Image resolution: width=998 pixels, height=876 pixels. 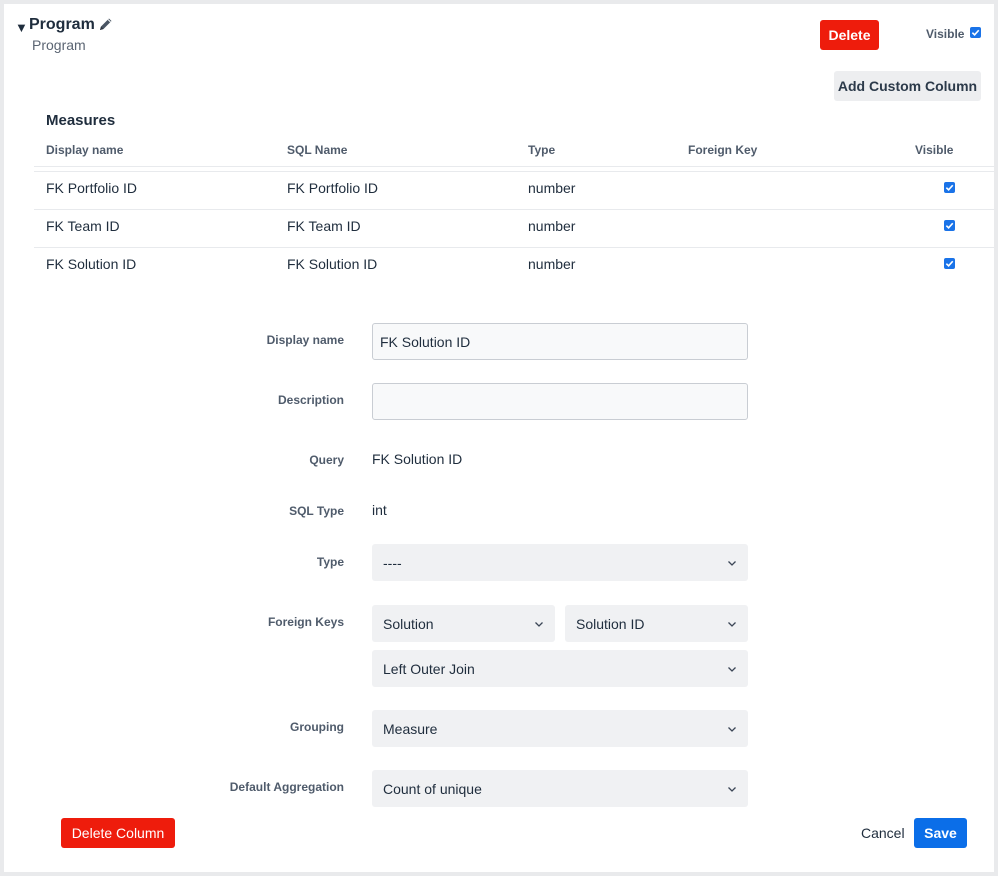 What do you see at coordinates (560, 668) in the screenshot?
I see `fk-join-select: Left Outer Join` at bounding box center [560, 668].